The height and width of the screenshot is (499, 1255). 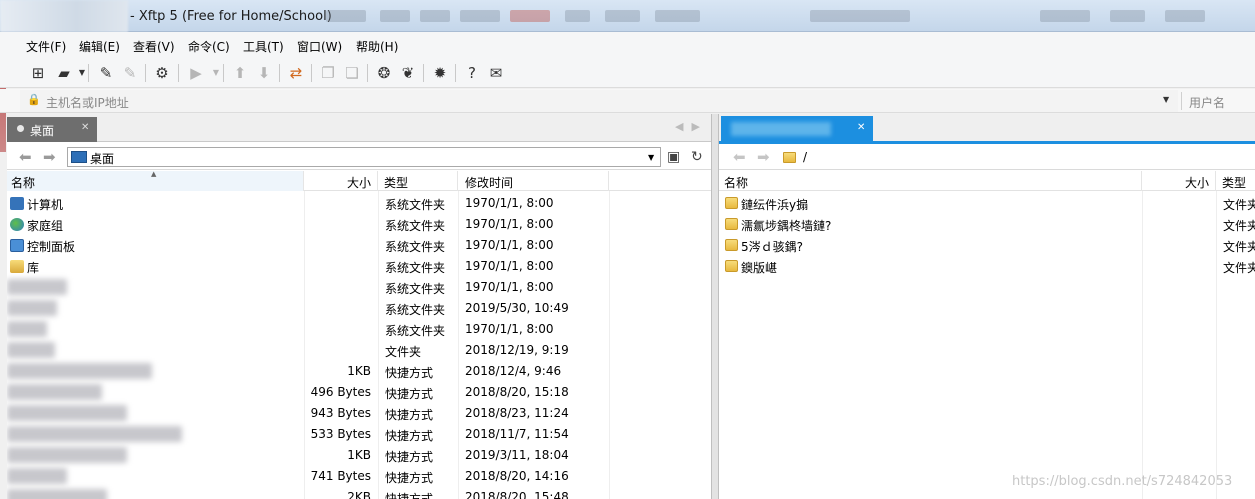 I want to click on upload-icon: ⬆, so click(x=240, y=73).